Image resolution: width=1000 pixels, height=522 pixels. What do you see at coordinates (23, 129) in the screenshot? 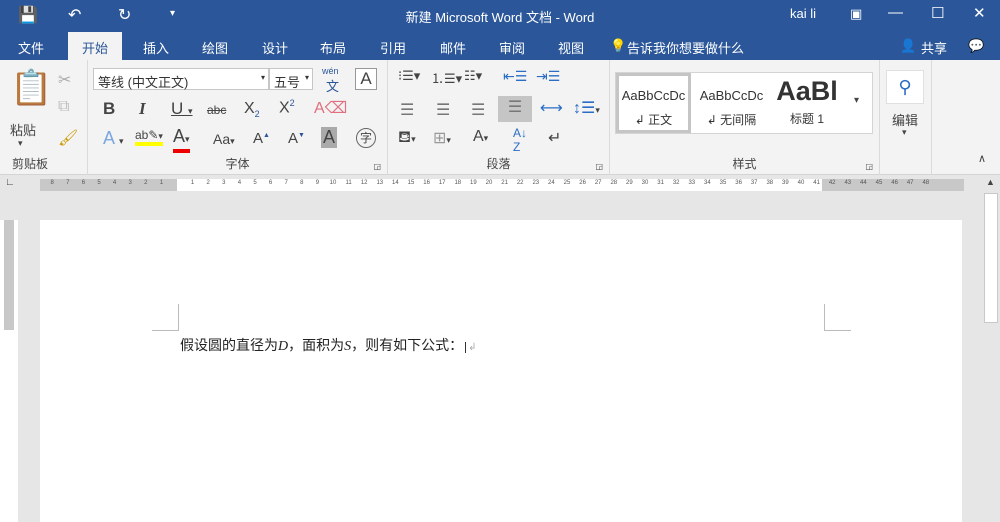
I see `paste-button: 粘贴` at bounding box center [23, 129].